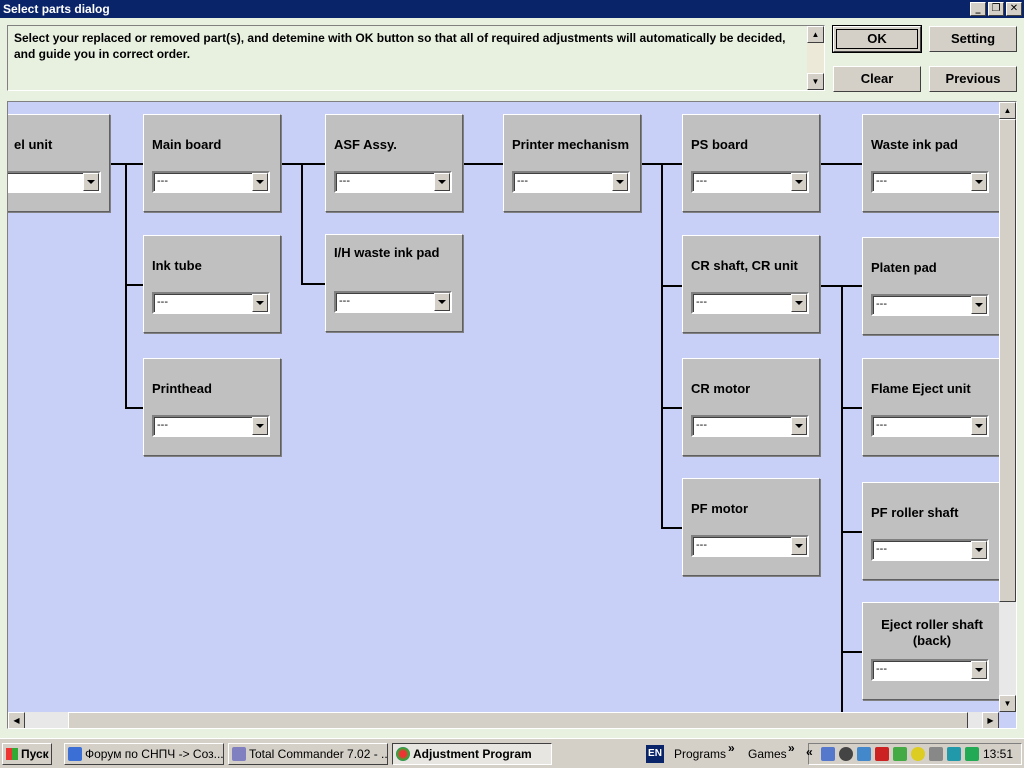 This screenshot has height=768, width=1024. I want to click on part-label: Ink tube, so click(177, 265).